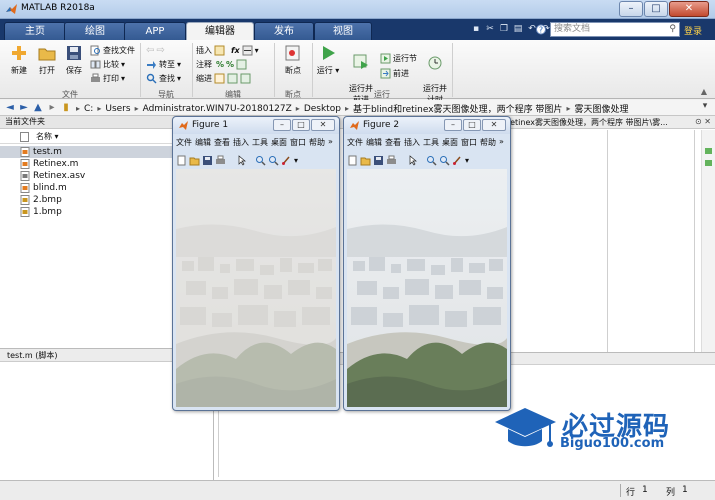 Image resolution: width=715 pixels, height=500 pixels. I want to click on decrease-indent-icon, so click(245, 78).